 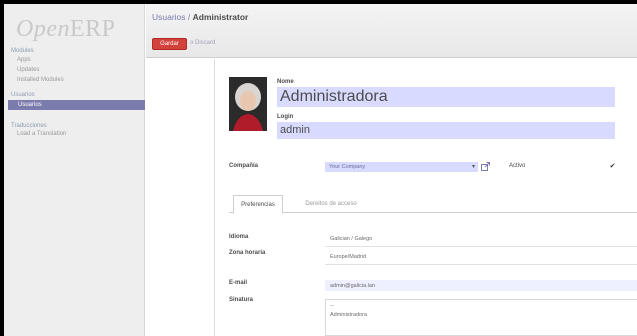 I want to click on or-text: o, so click(x=192, y=43).